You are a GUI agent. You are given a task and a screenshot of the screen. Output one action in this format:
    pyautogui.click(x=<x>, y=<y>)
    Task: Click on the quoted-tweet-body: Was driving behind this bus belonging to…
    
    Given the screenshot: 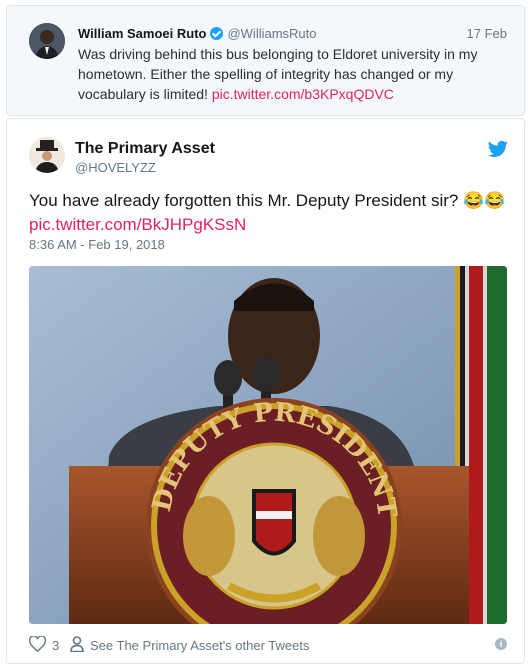 What is the action you would take?
    pyautogui.click(x=288, y=74)
    